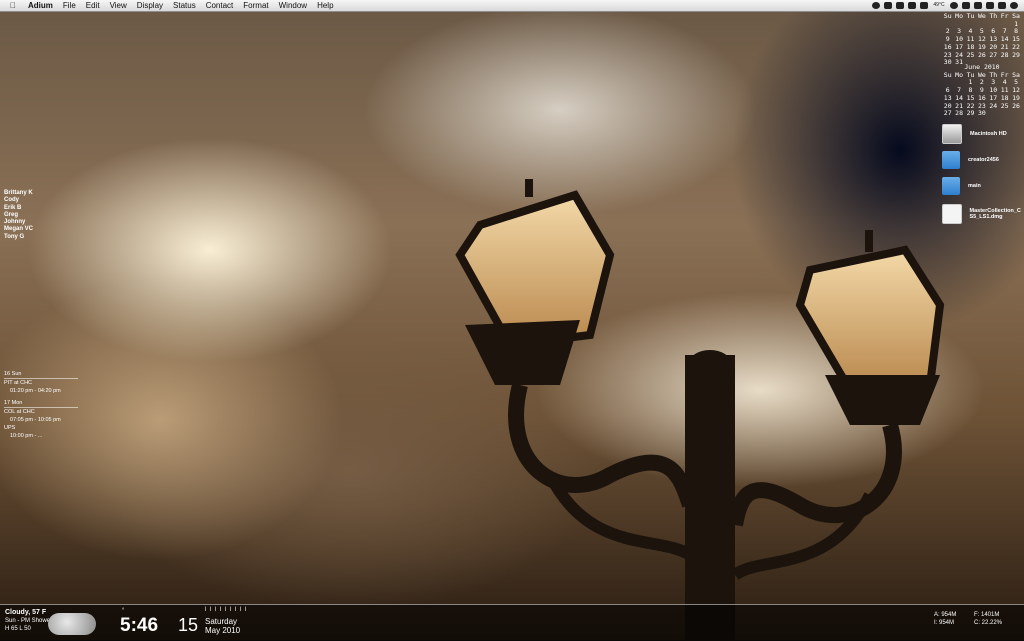 This screenshot has height=641, width=1024. I want to click on event-time: 01:20 pm - 04:20 pm, so click(35, 391).